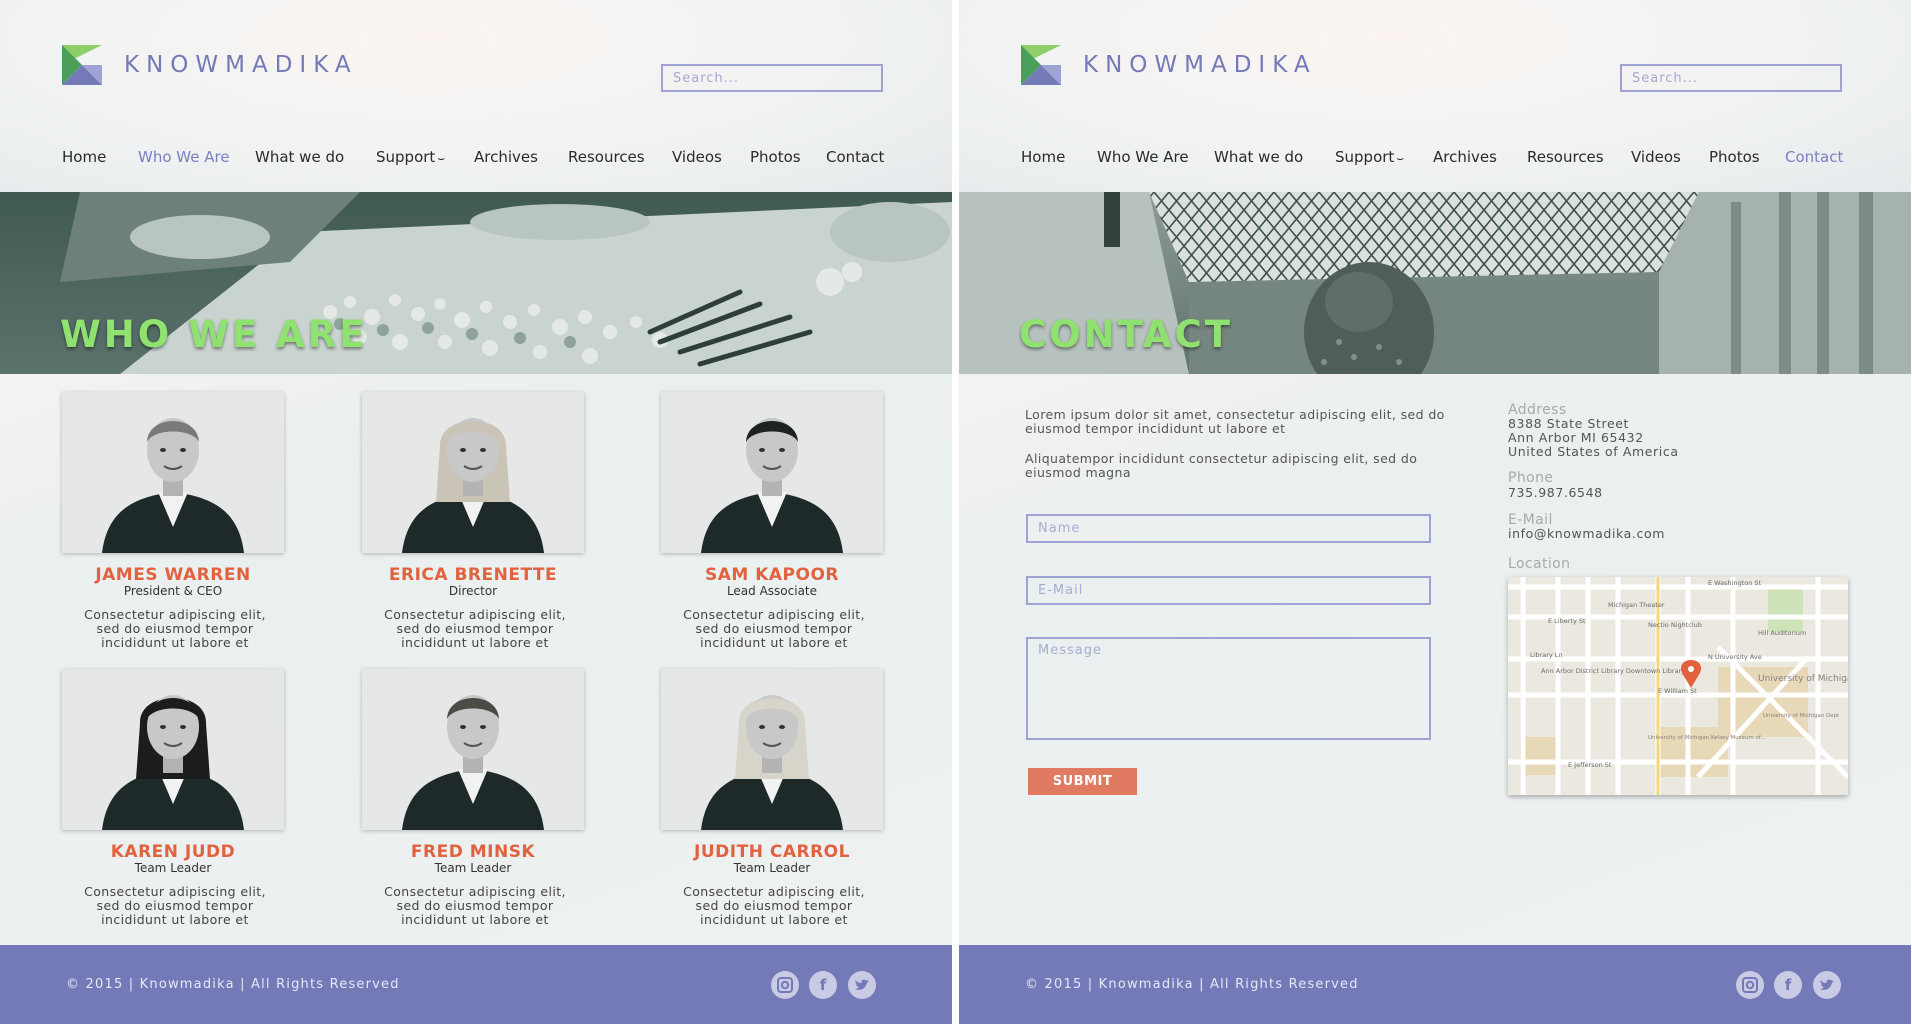  I want to click on svg-text: University of Michigan Dept, so click(1801, 716).